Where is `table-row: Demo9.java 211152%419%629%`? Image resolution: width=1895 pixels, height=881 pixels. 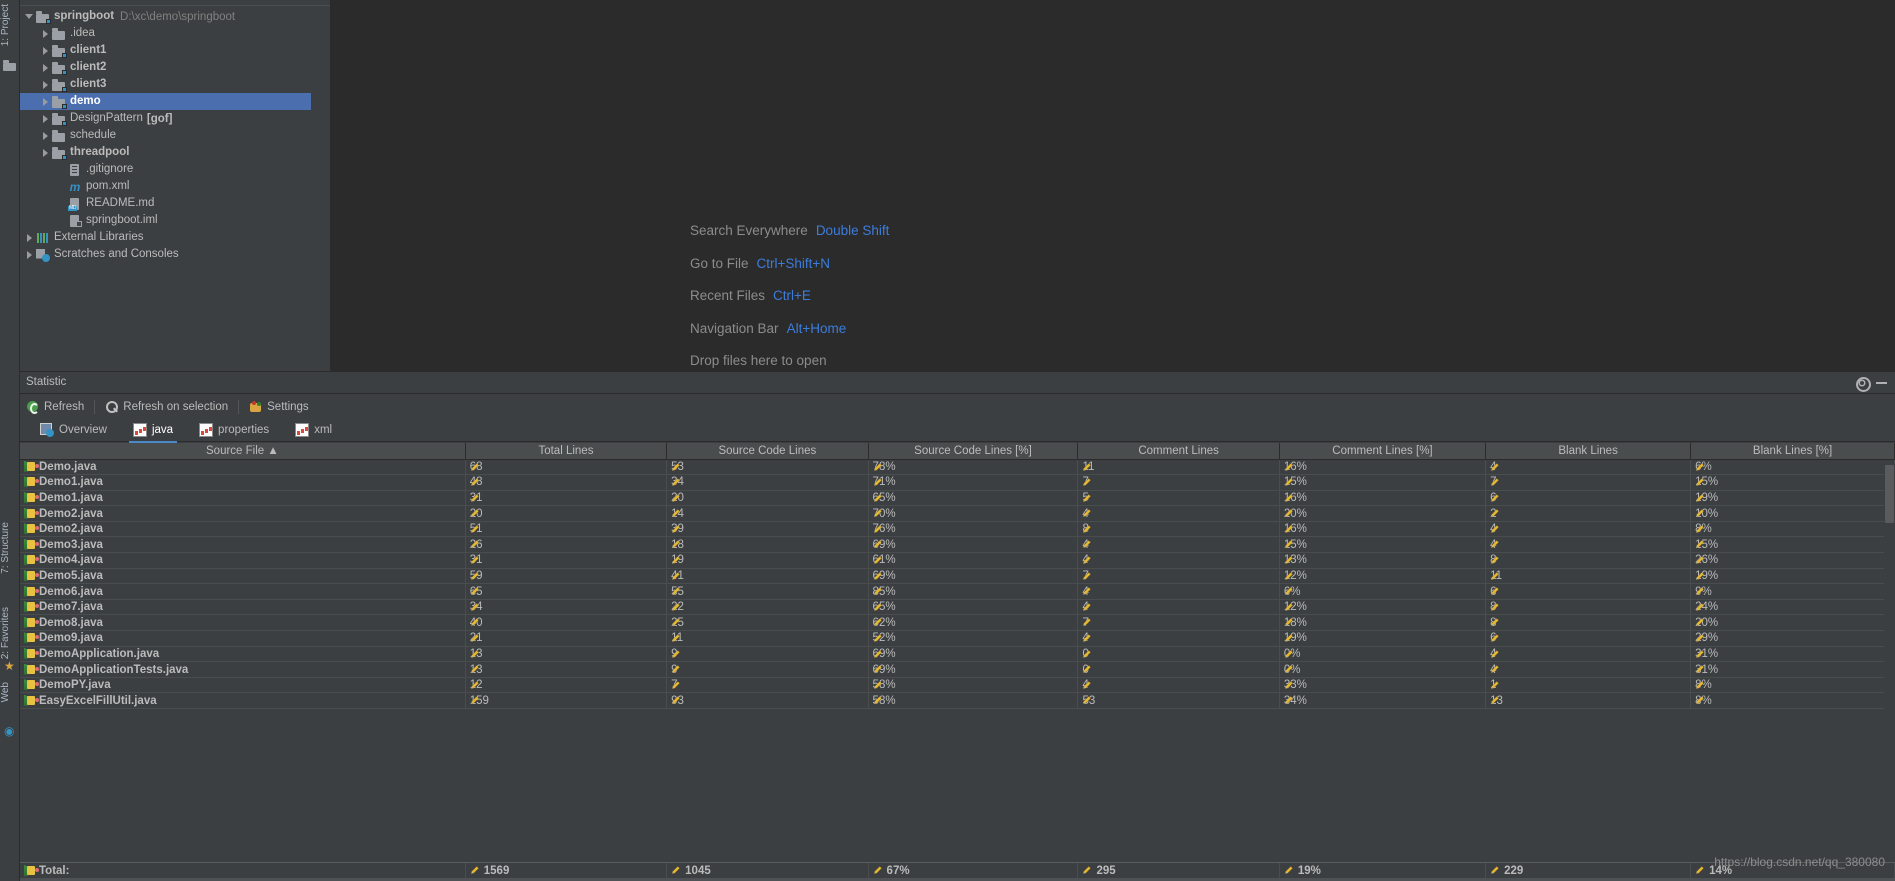
table-row: Demo9.java 211152%419%629% is located at coordinates (957, 638).